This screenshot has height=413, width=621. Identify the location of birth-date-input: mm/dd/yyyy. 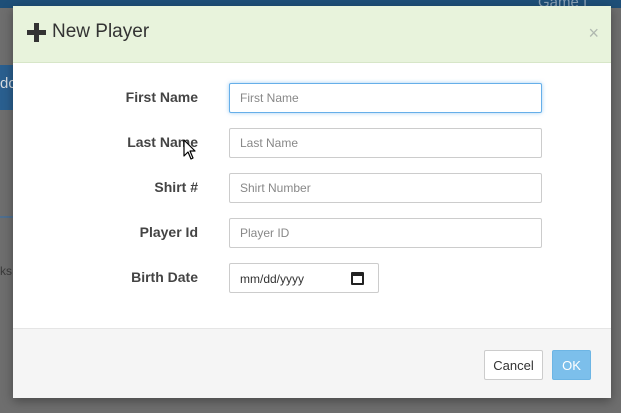
(304, 278).